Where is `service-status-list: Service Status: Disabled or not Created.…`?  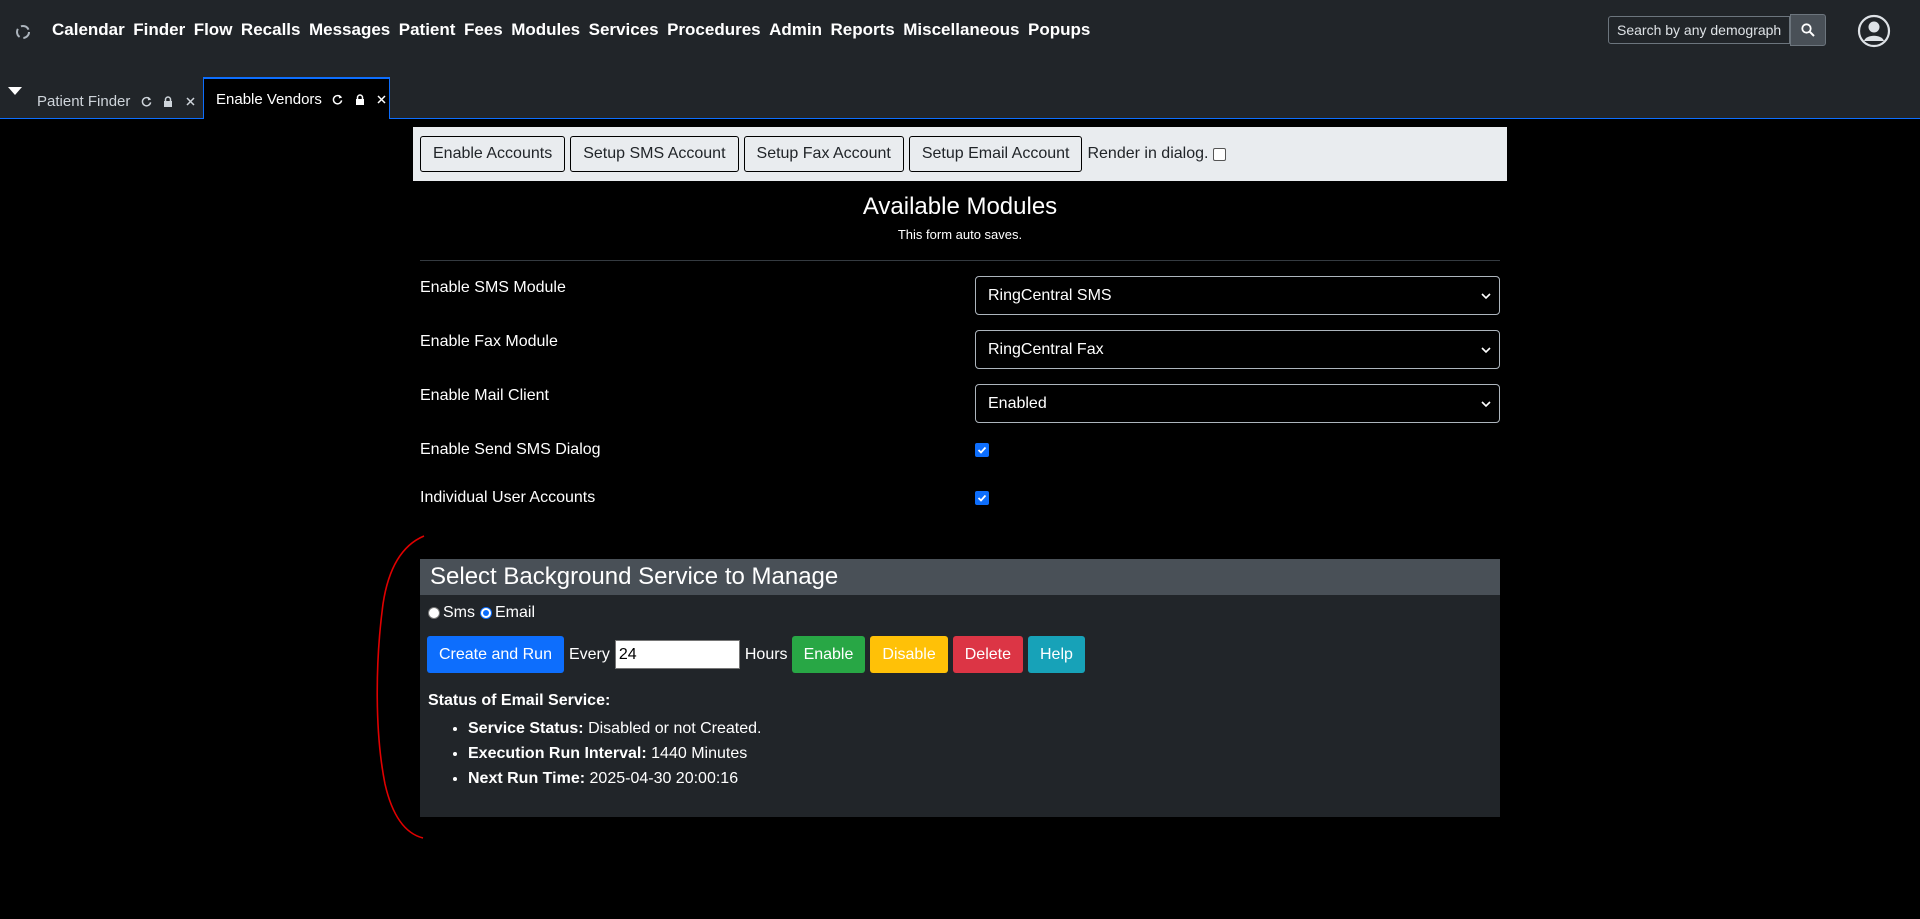 service-status-list: Service Status: Disabled or not Created.… is located at coordinates (601, 753).